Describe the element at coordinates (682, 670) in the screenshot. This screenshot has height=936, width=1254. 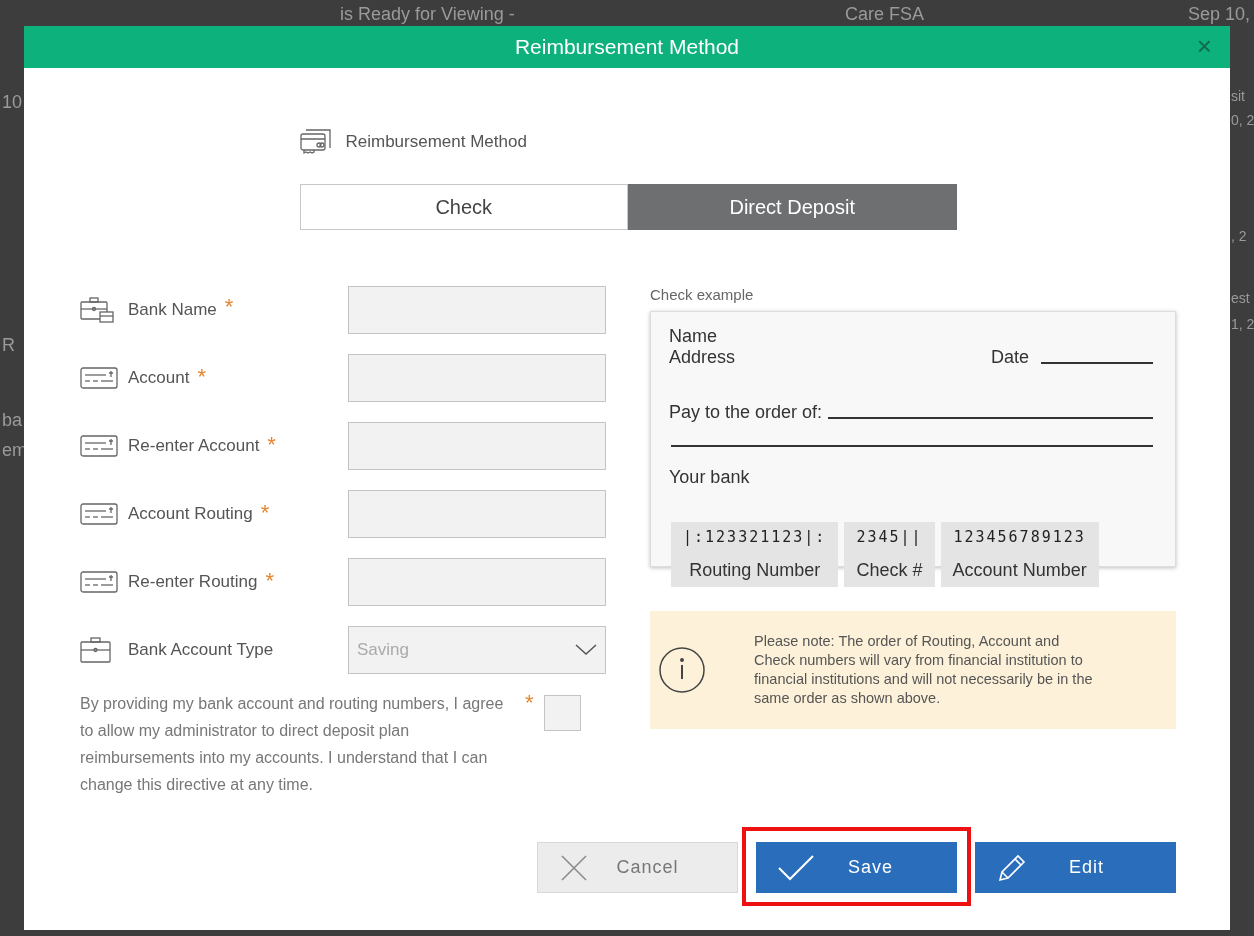
I see `info-icon` at that location.